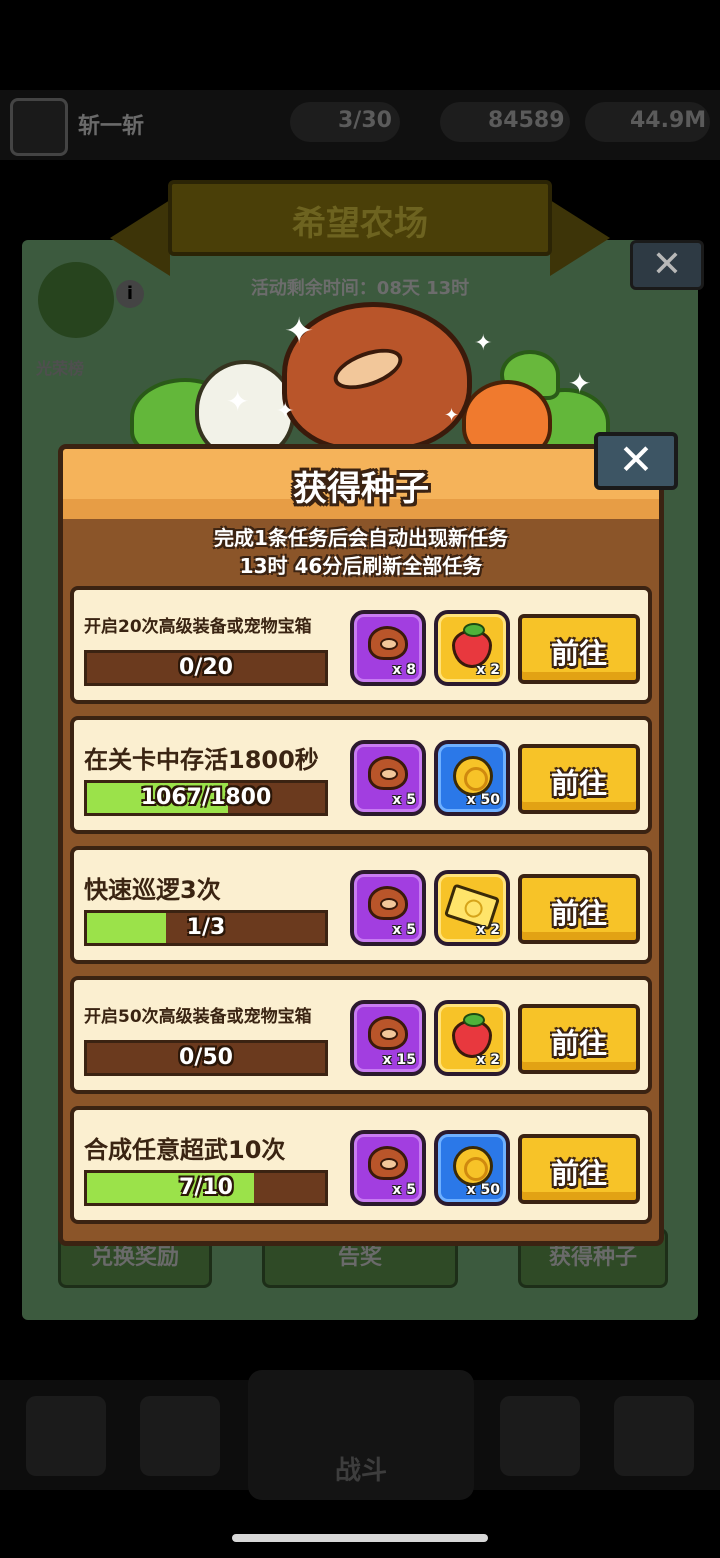 The height and width of the screenshot is (1558, 720). I want to click on dialog-intro: 完成1条任务后会自动出现新任务 13时 46分后刷新全部任务, so click(361, 552).